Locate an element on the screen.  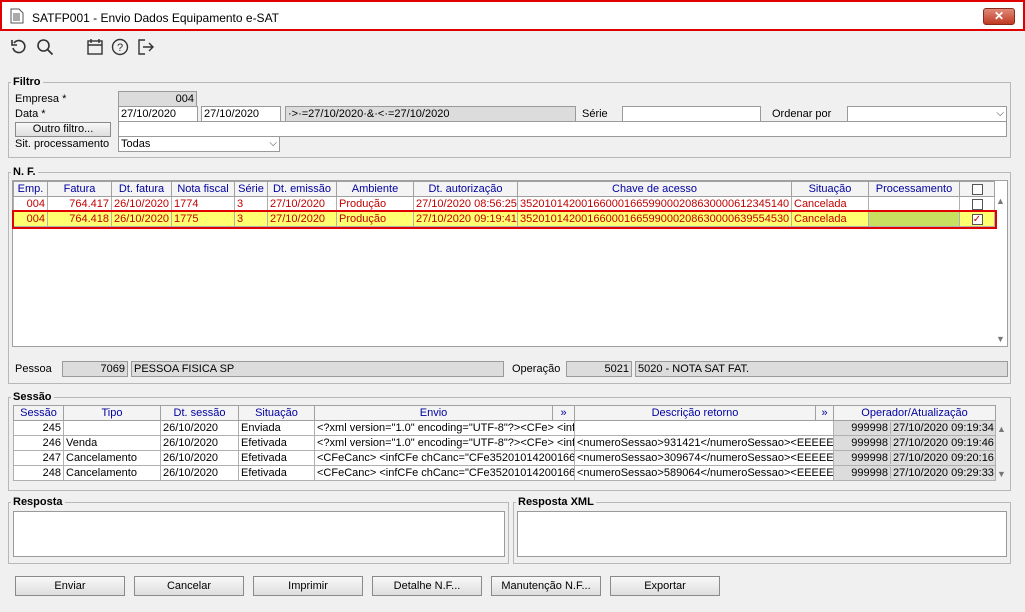
calendar-icon is located at coordinates (95, 47).